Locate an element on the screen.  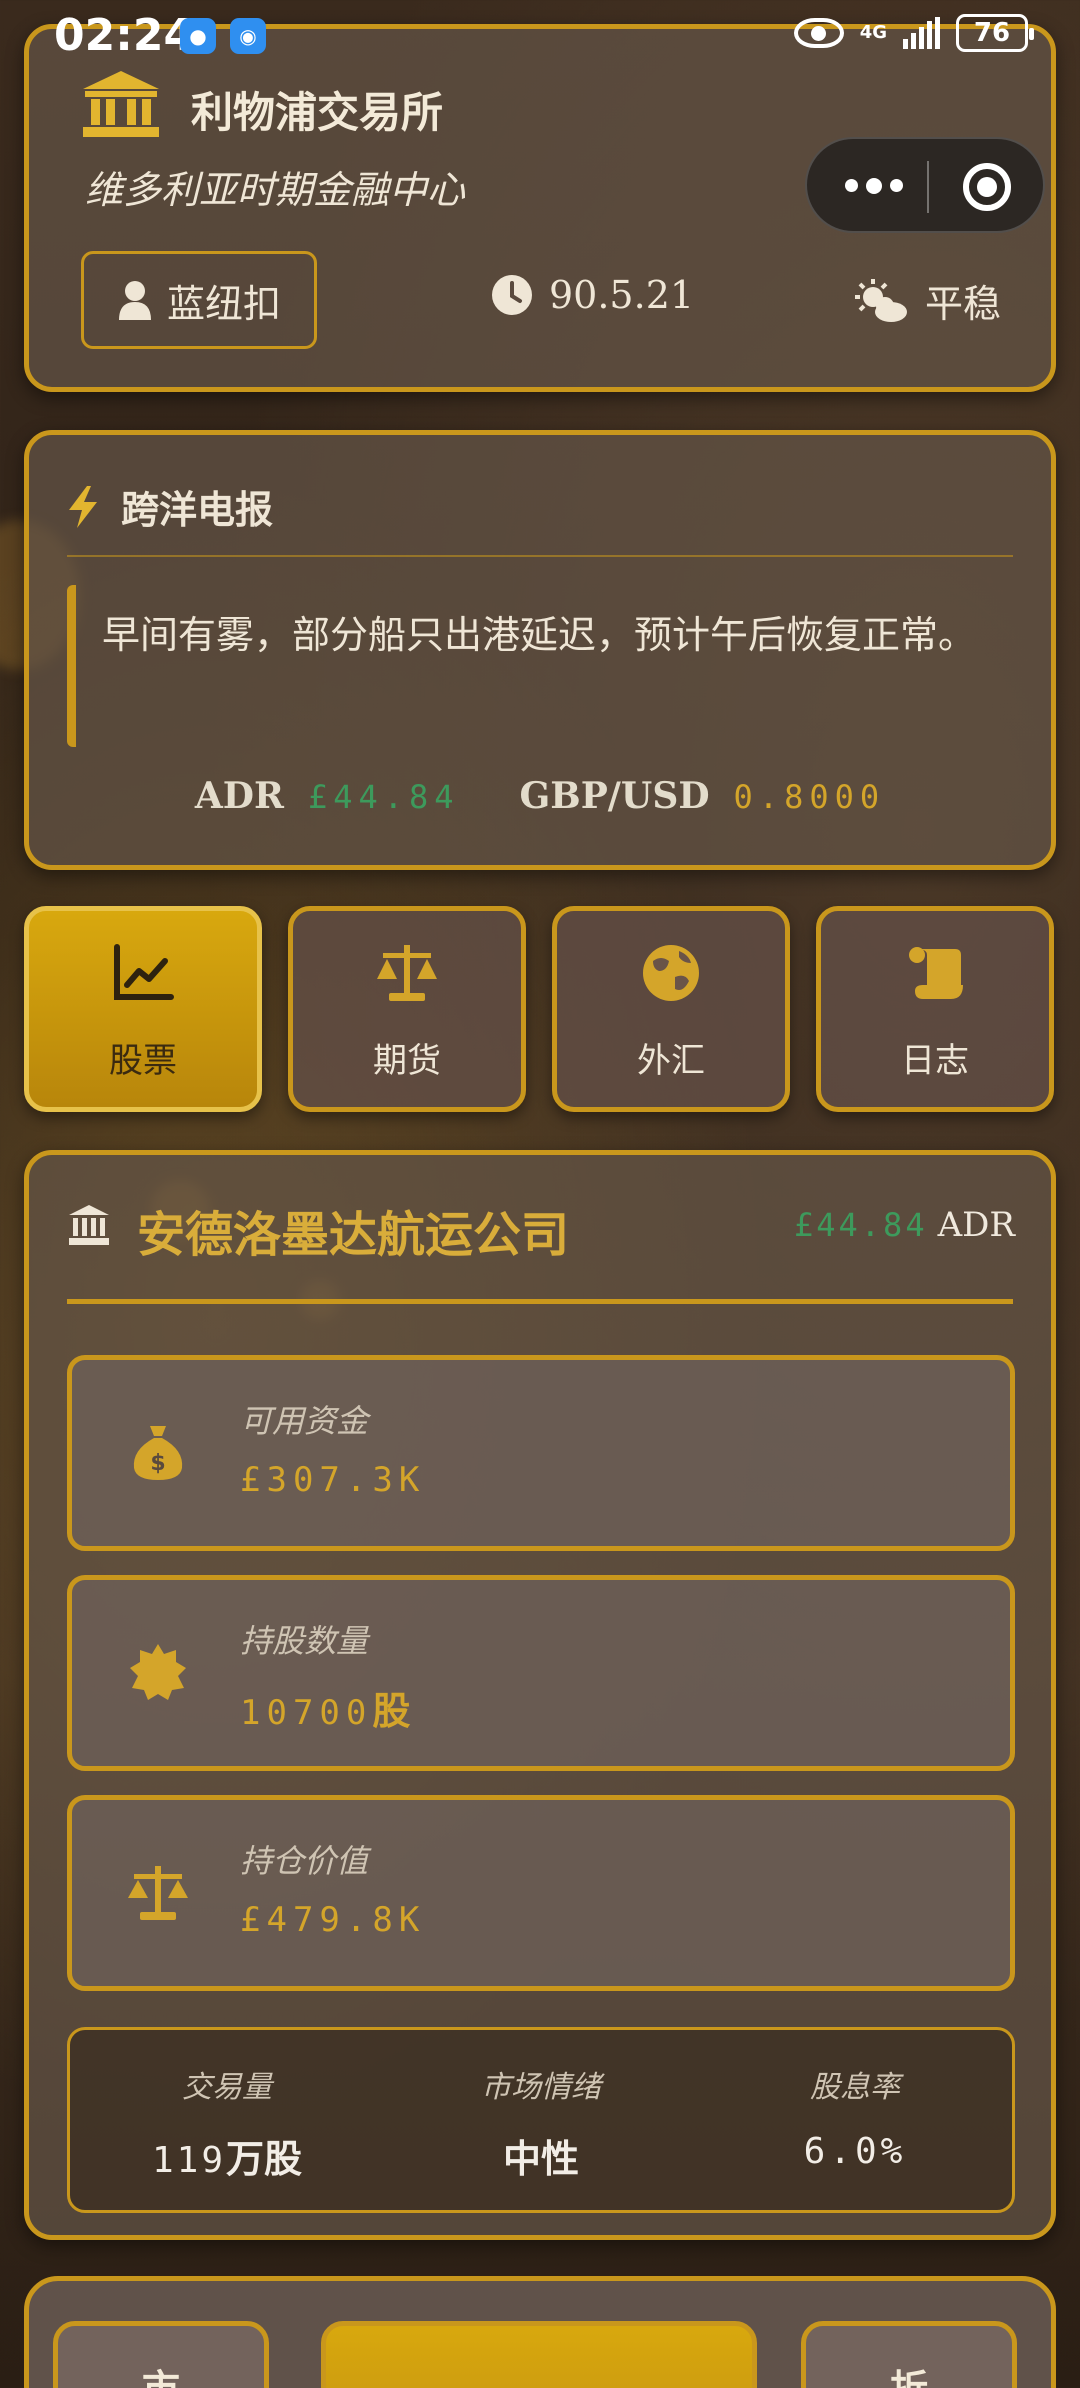
weather-status: 平稳 is located at coordinates (928, 300).